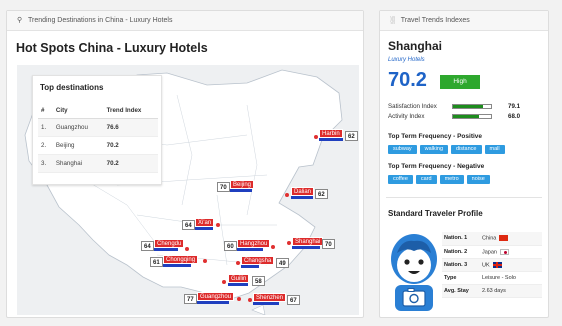  I want to click on segment-label: Luxury Hotels, so click(406, 60).